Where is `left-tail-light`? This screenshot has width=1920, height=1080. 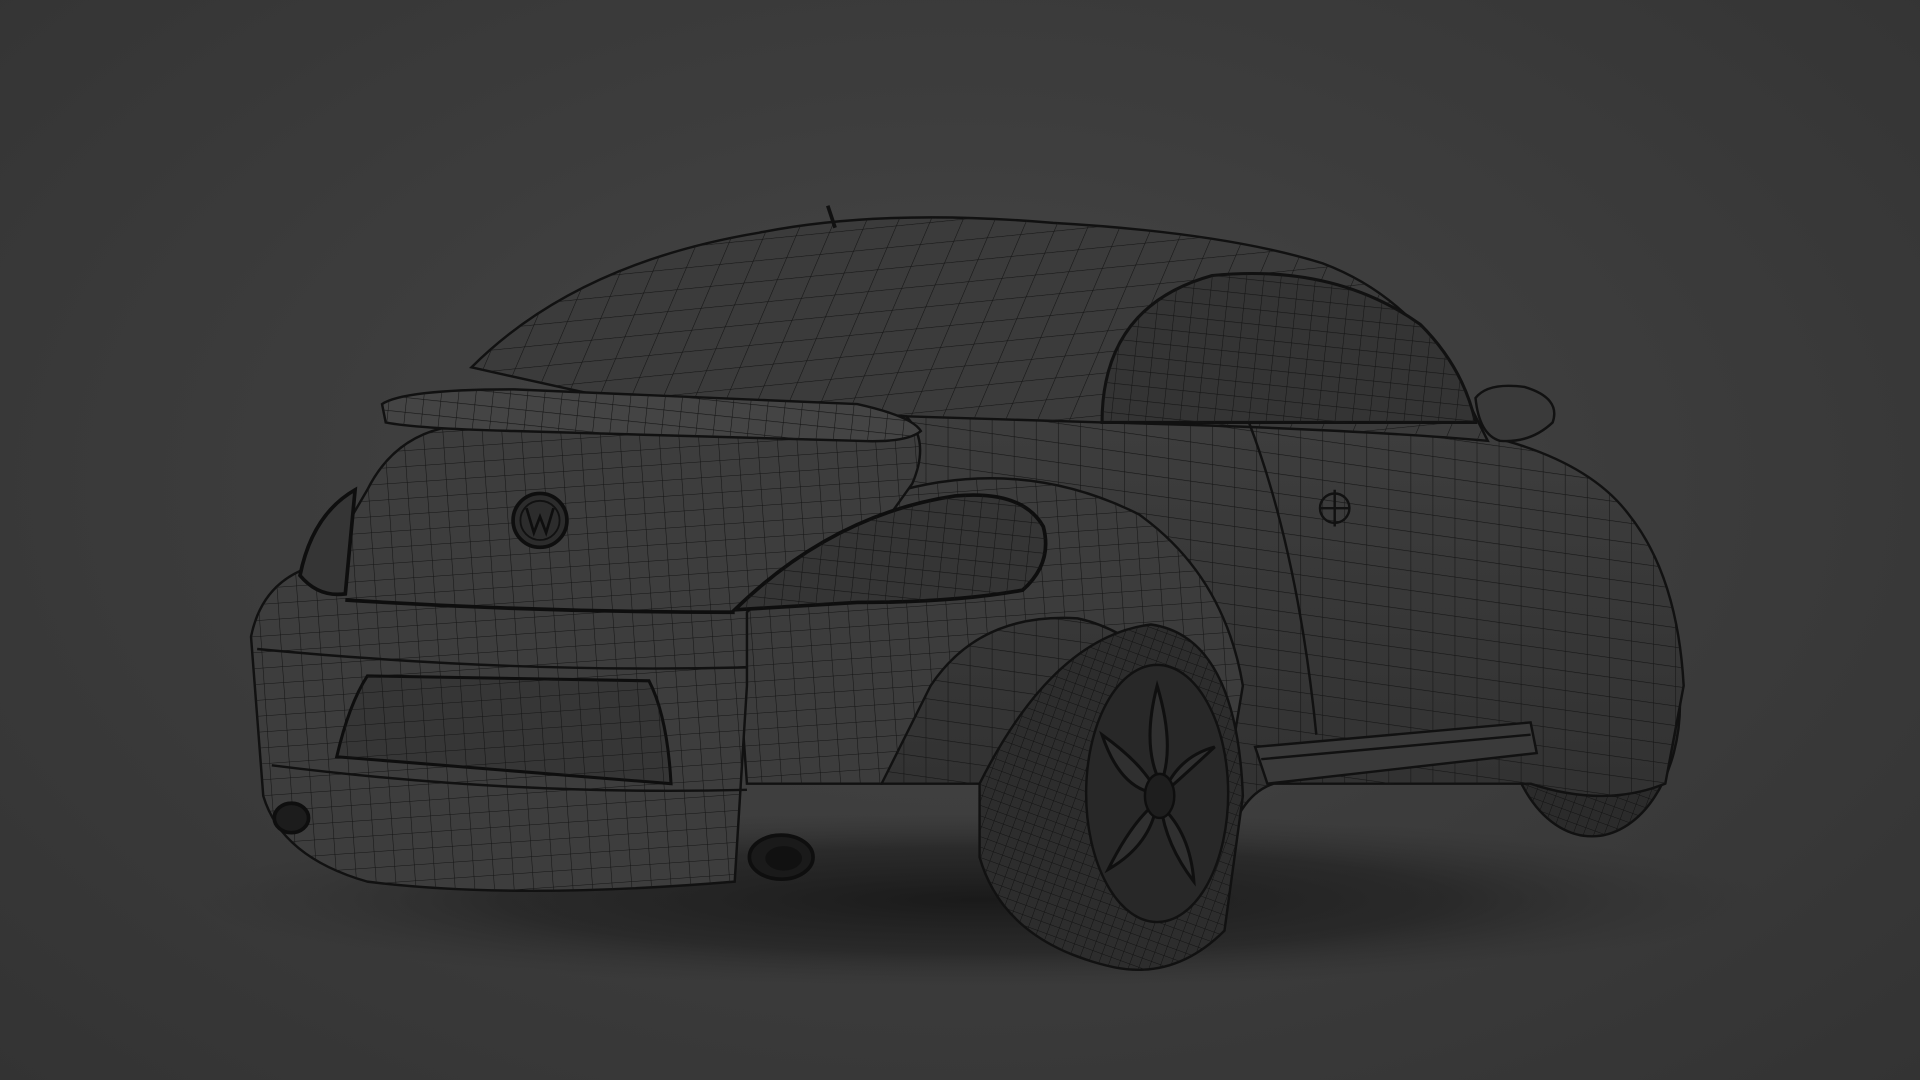 left-tail-light is located at coordinates (328, 541).